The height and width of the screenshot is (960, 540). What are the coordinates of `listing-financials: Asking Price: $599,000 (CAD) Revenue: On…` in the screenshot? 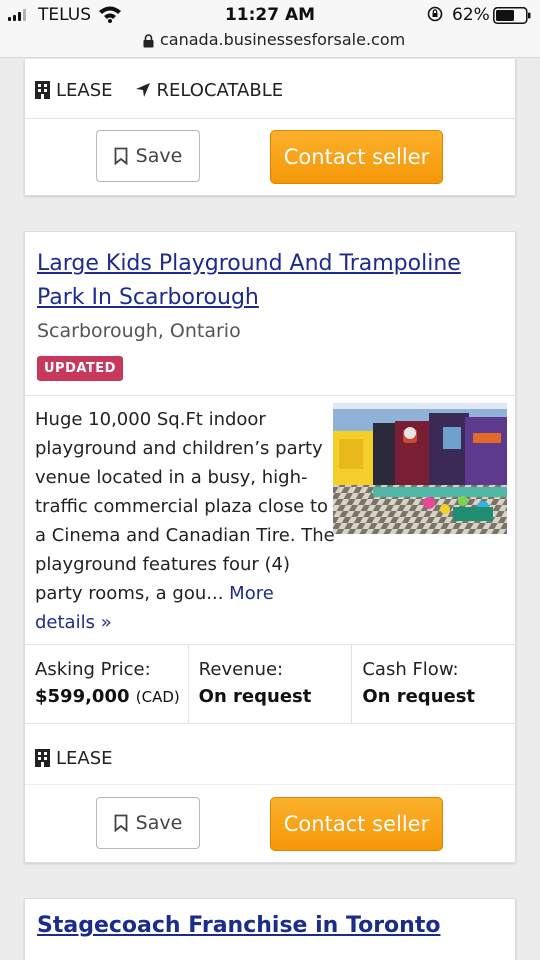 It's located at (270, 684).